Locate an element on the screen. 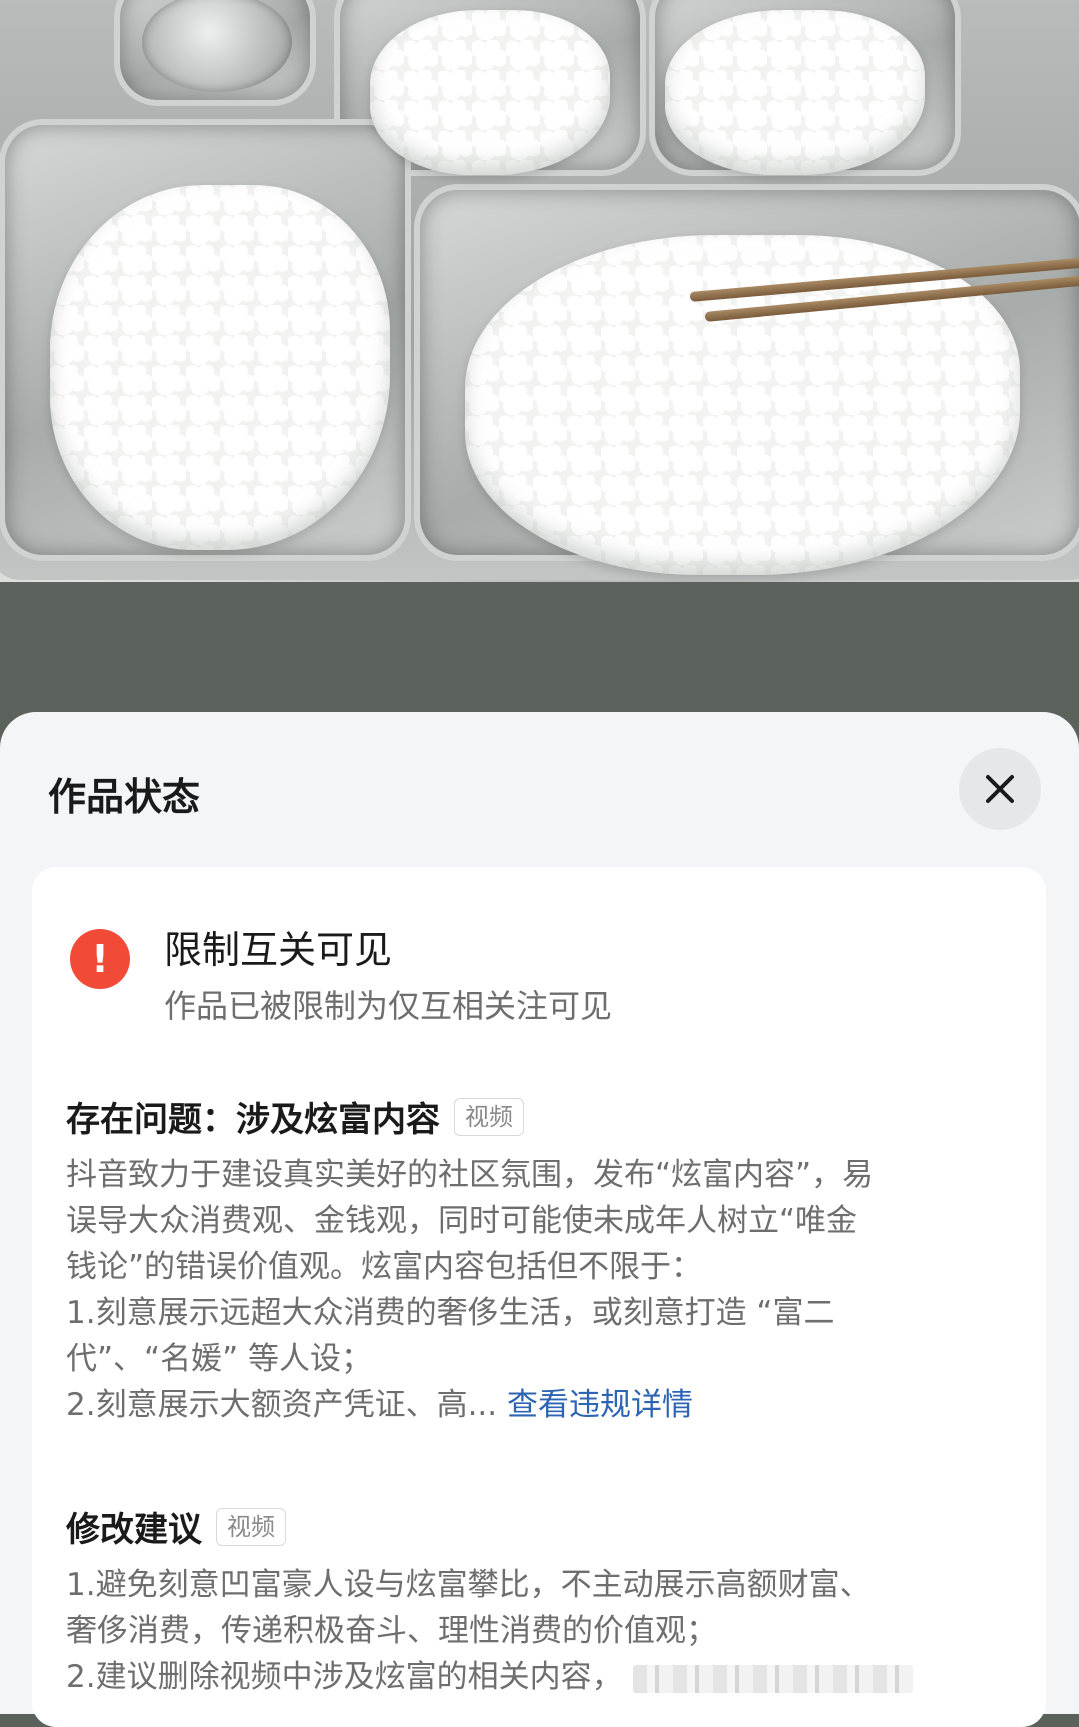 This screenshot has width=1079, height=1727. status-subtitle: 作品已被限制为仅互相关注可见 is located at coordinates (388, 1006).